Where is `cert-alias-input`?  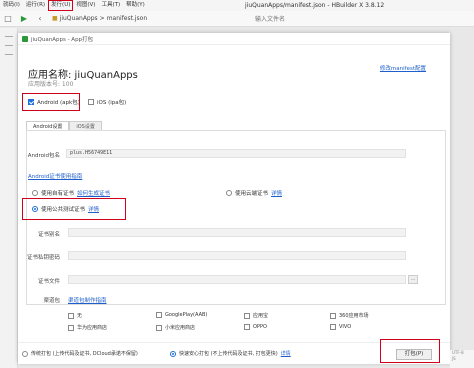 cert-alias-input is located at coordinates (237, 232).